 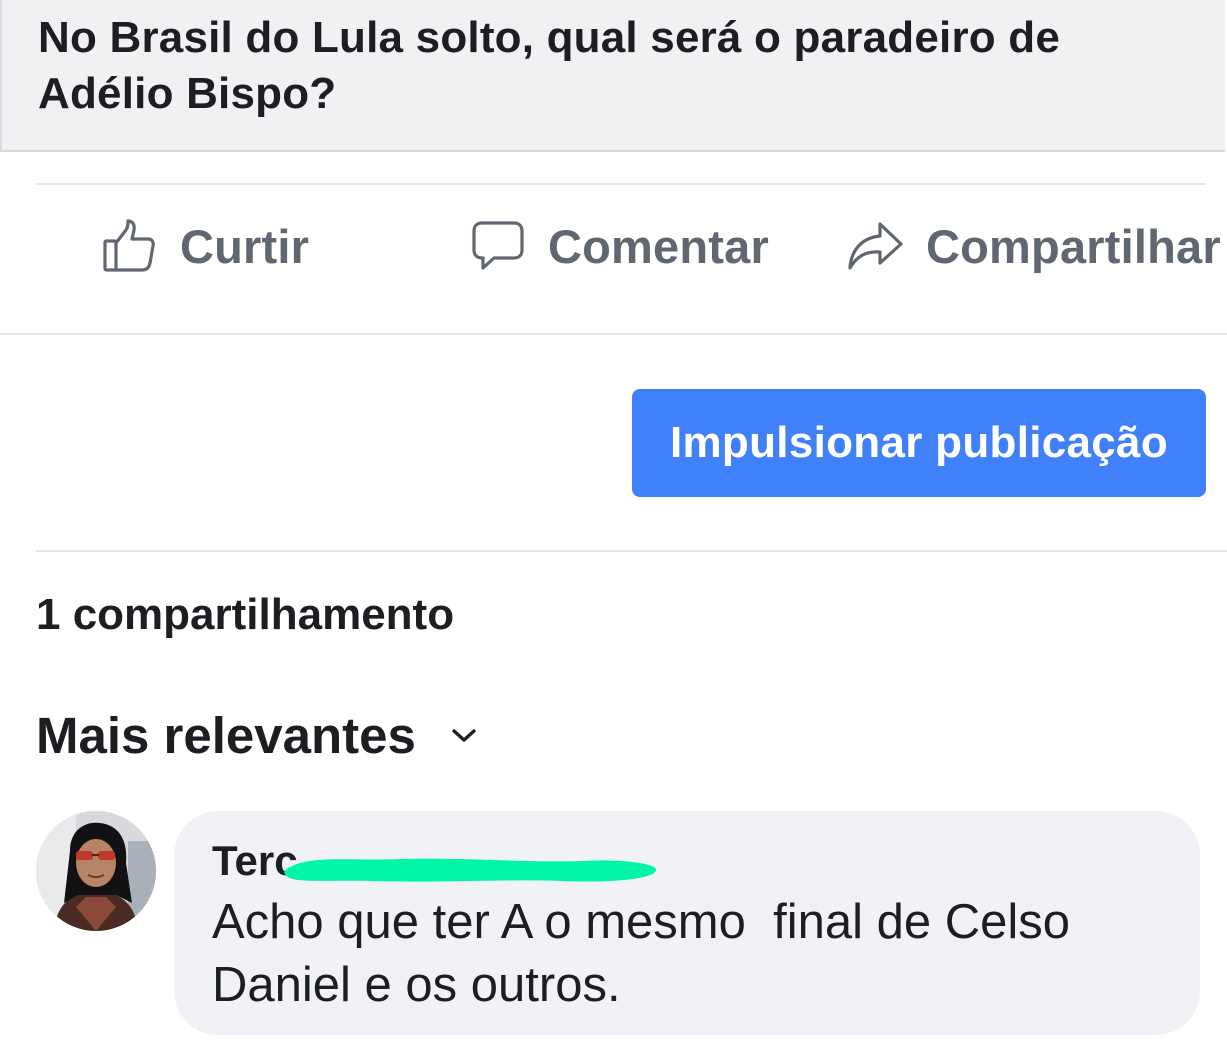 I want to click on share-label: Compartilhar, so click(x=1073, y=246).